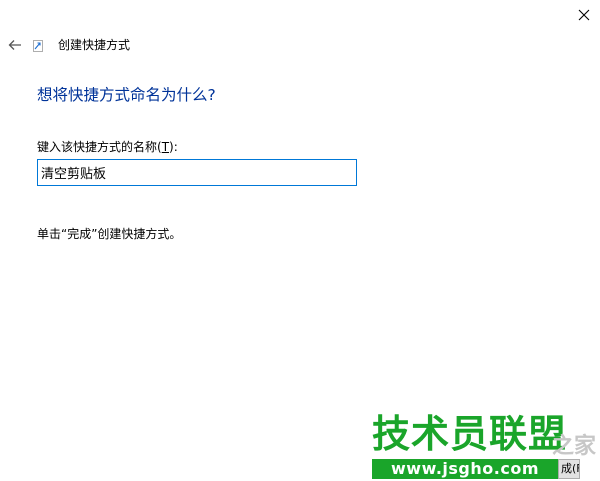 The height and width of the screenshot is (481, 600). What do you see at coordinates (465, 469) in the screenshot?
I see `watermark-url: www.jsgho.com` at bounding box center [465, 469].